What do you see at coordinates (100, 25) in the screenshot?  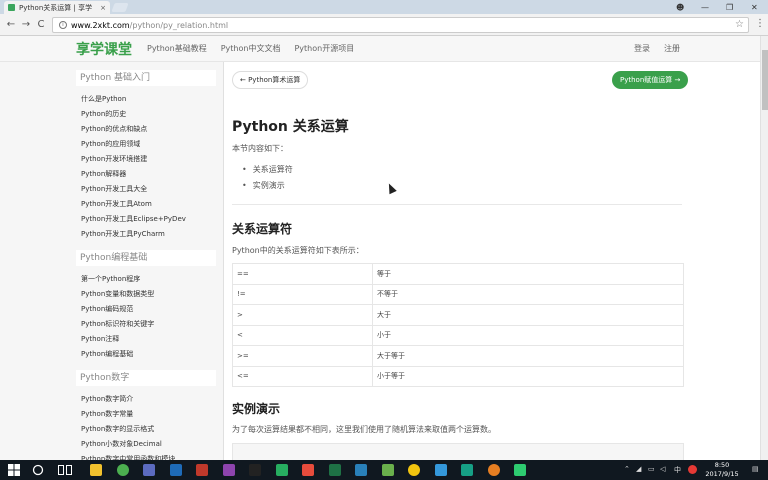 I see `url-host: www.2xkt.com` at bounding box center [100, 25].